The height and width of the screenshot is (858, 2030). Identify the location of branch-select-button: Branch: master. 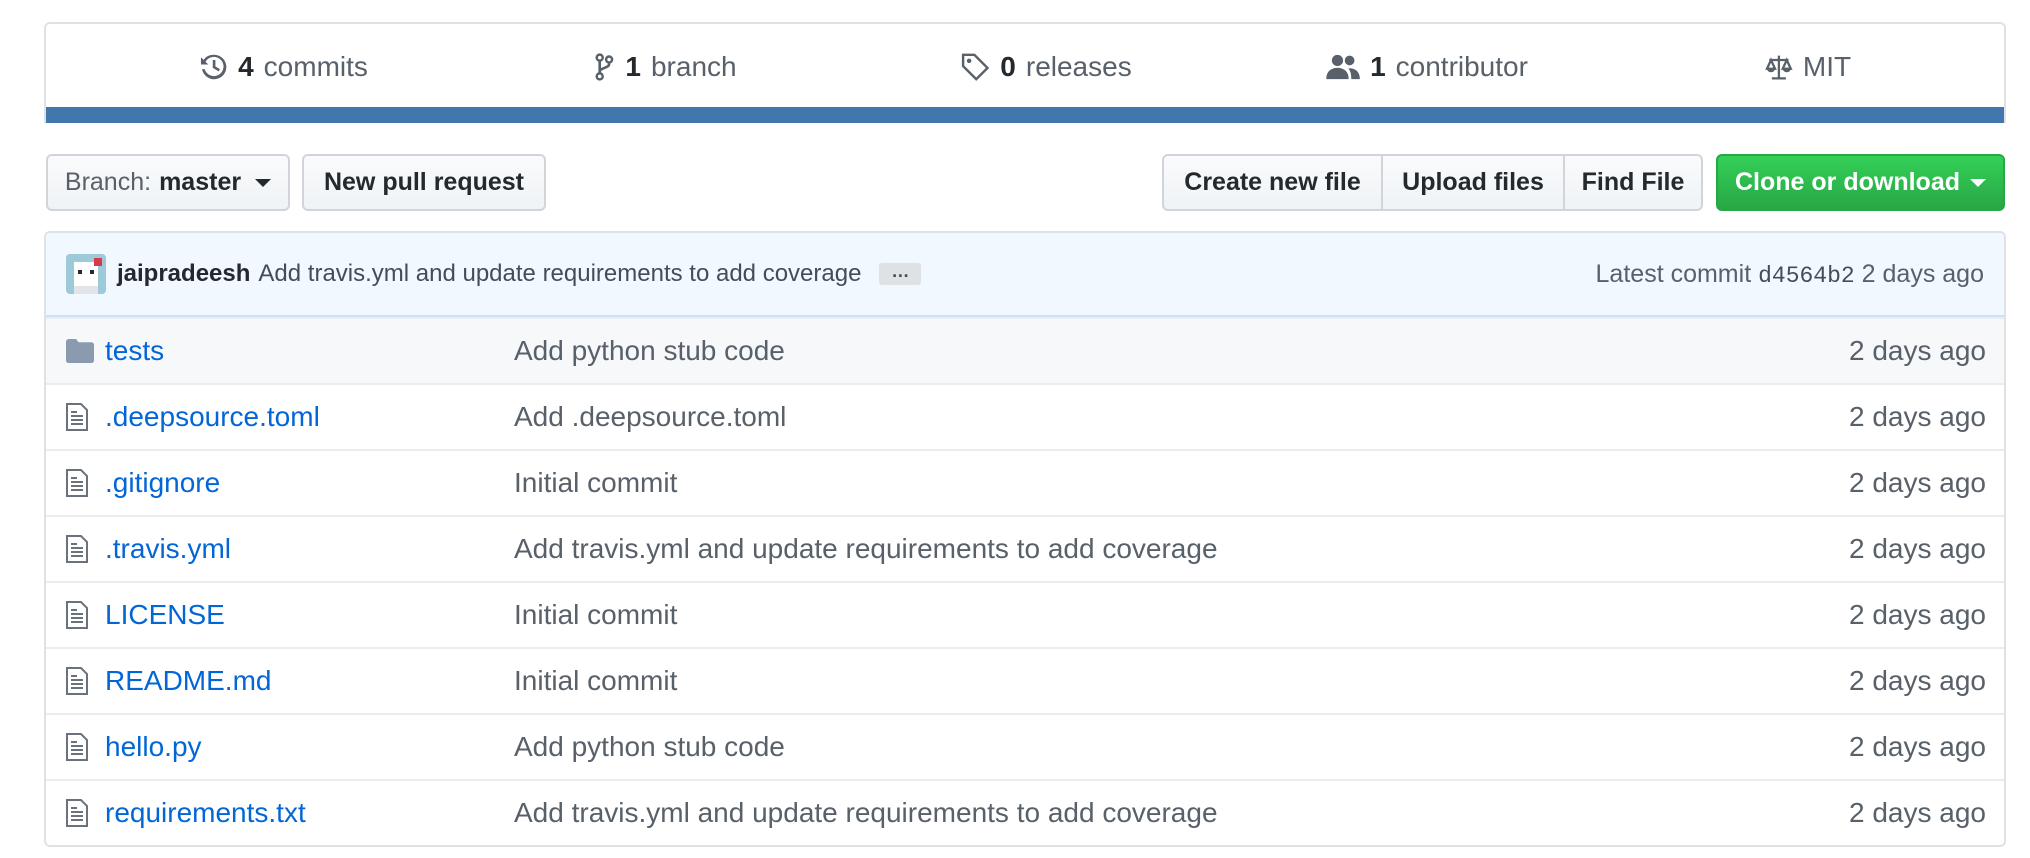
(168, 182).